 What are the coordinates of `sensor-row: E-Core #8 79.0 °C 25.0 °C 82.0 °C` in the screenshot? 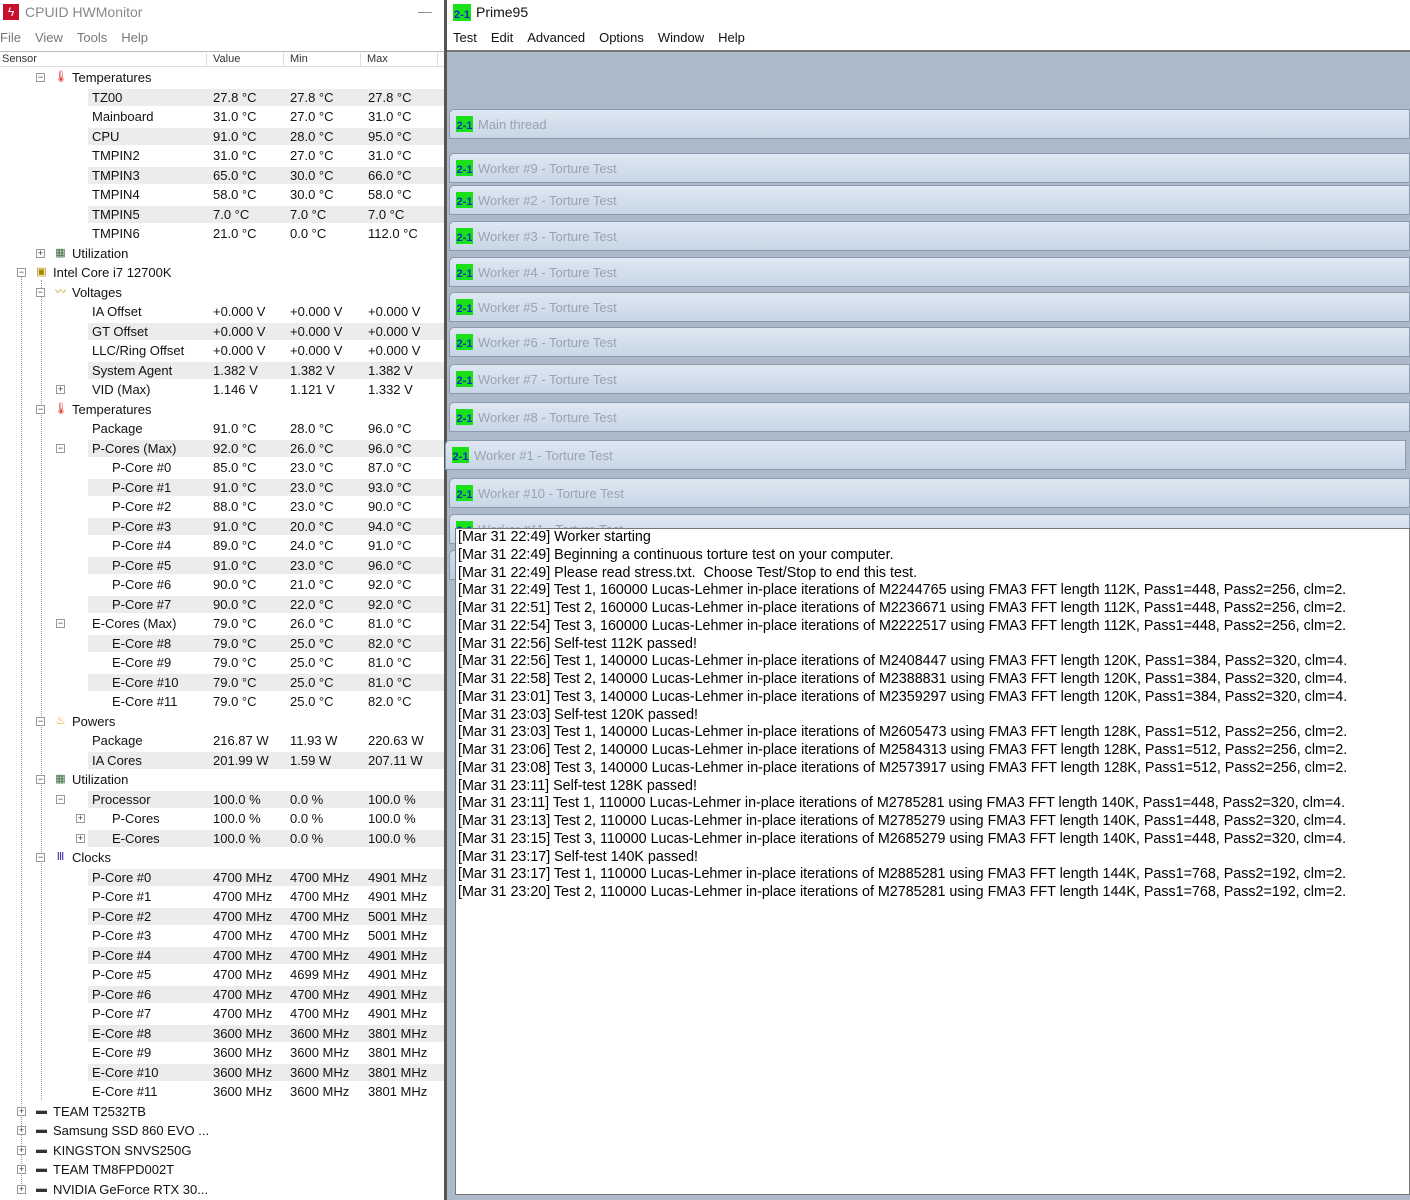 It's located at (223, 644).